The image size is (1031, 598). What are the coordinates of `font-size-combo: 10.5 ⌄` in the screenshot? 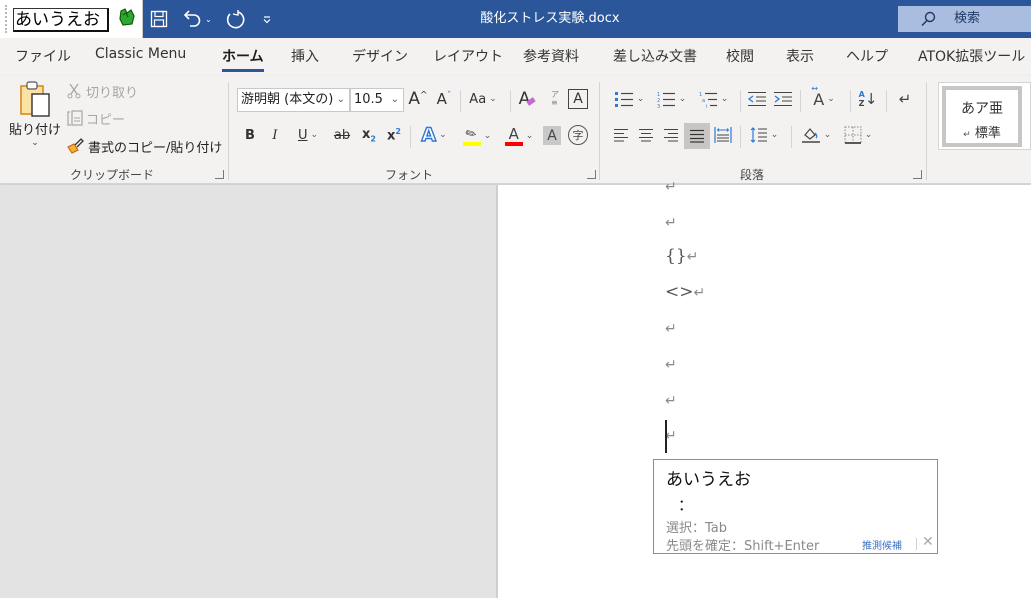 It's located at (377, 100).